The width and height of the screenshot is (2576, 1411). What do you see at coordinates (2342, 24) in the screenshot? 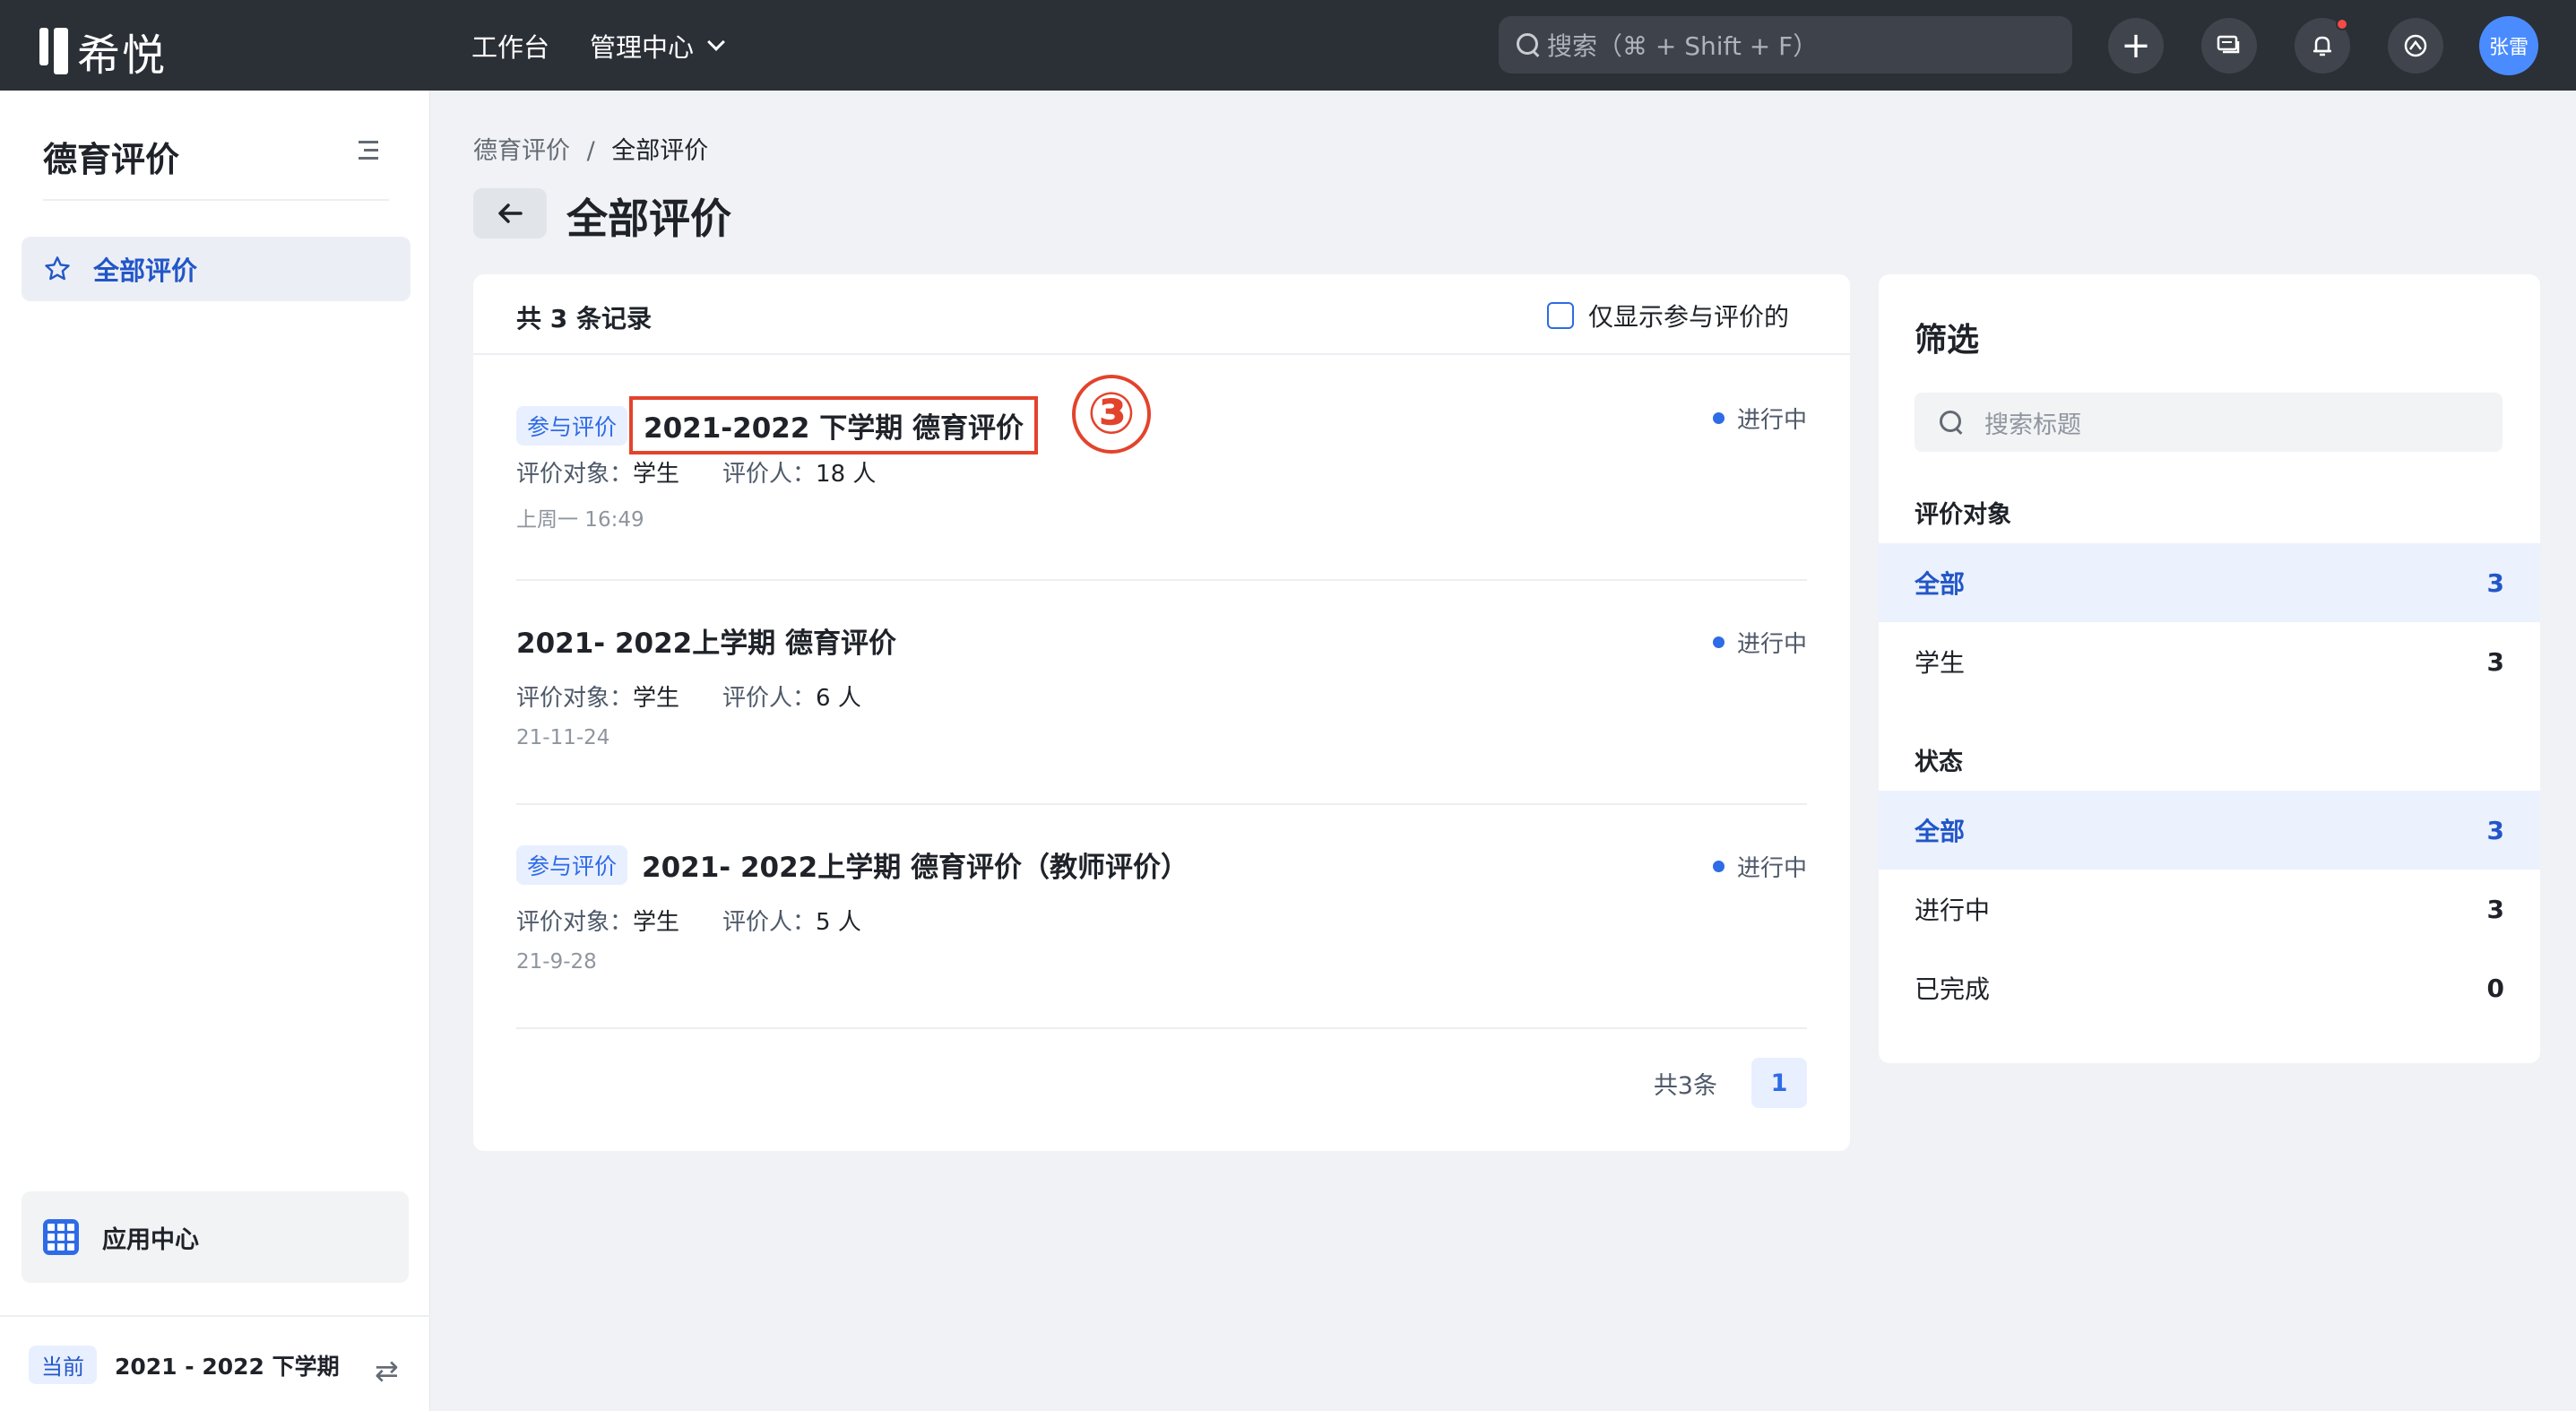
I see `notification-dot` at bounding box center [2342, 24].